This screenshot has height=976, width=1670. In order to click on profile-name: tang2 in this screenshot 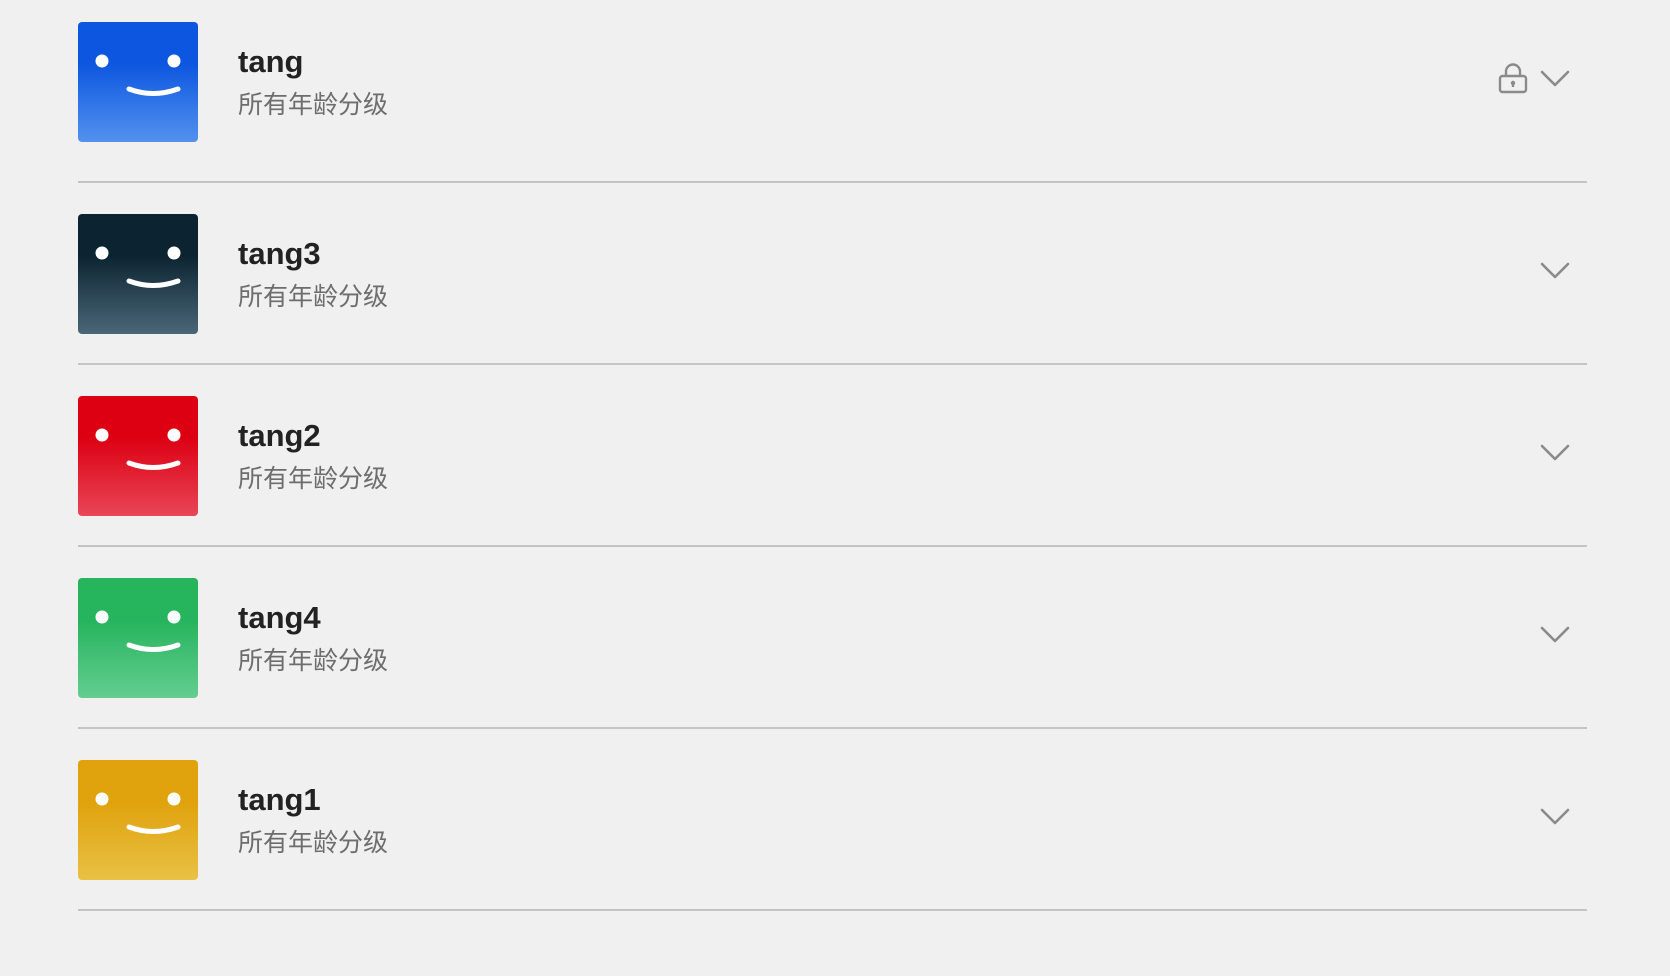, I will do `click(279, 435)`.